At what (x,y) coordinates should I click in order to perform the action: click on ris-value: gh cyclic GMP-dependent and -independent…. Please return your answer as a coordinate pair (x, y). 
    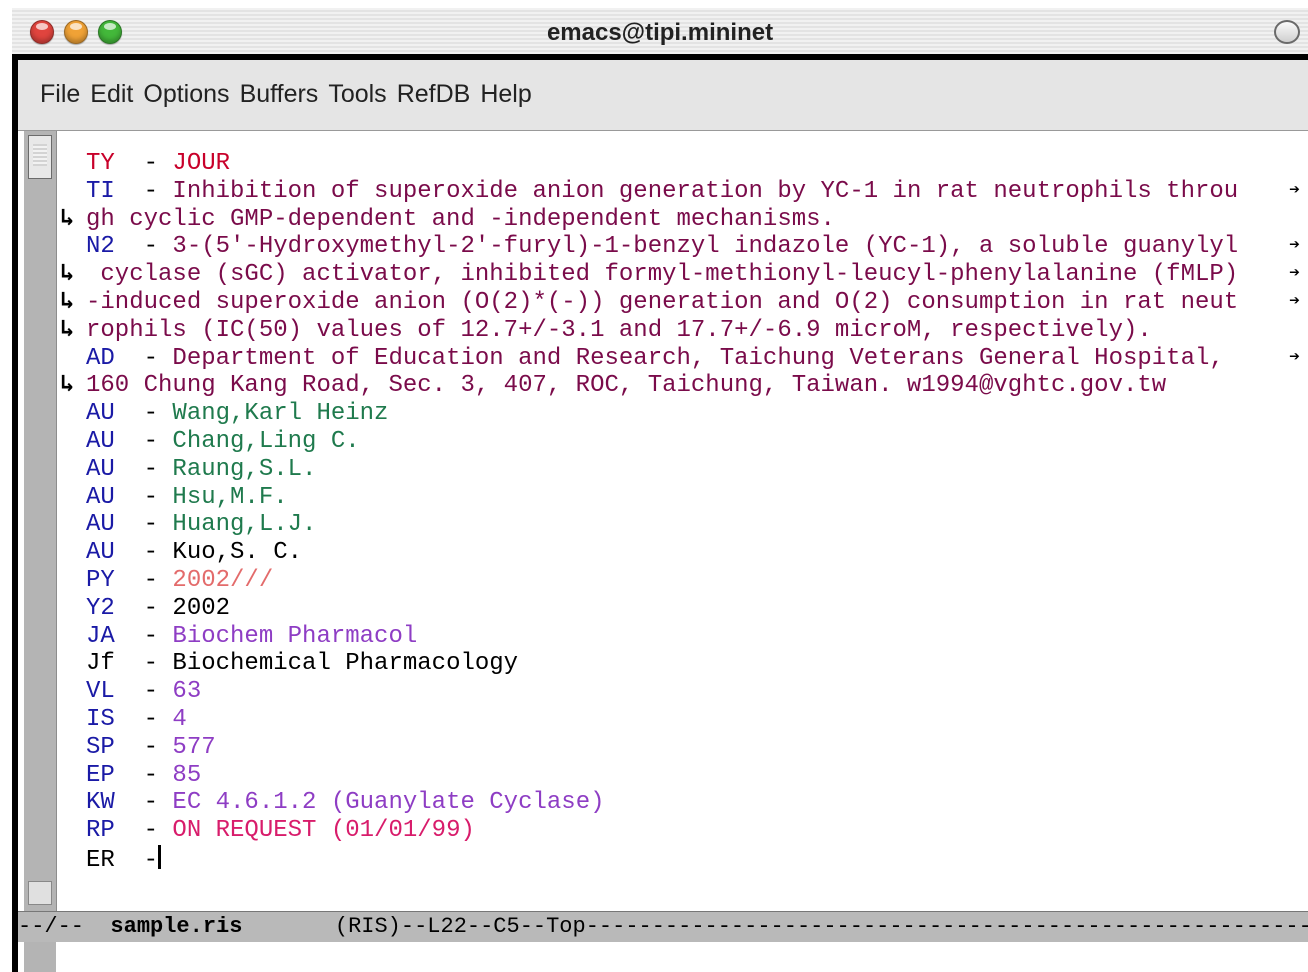
    Looking at the image, I should click on (460, 219).